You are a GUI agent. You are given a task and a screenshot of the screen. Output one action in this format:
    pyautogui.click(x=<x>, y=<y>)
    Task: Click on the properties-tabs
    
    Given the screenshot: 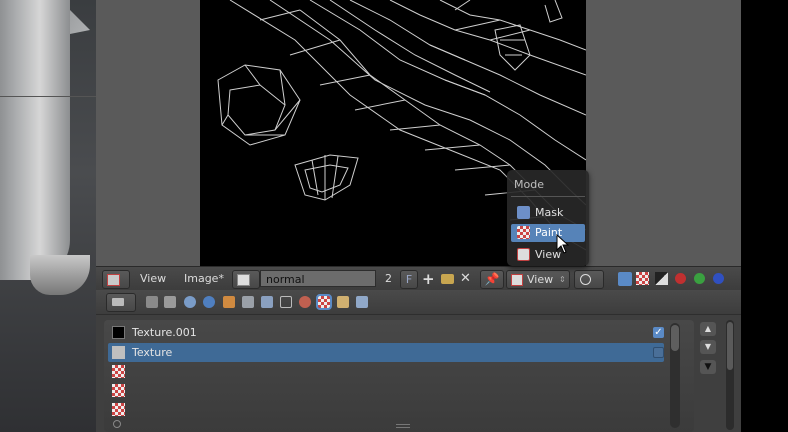 What is the action you would take?
    pyautogui.click(x=418, y=302)
    